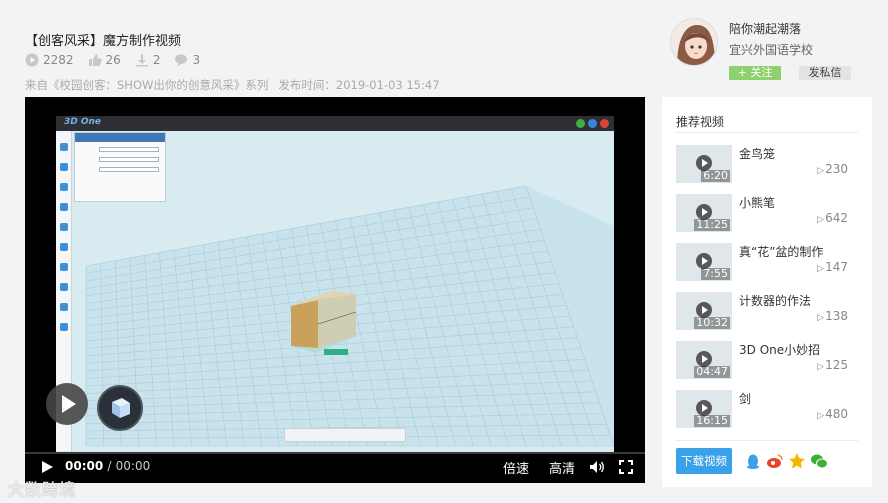  What do you see at coordinates (775, 300) in the screenshot?
I see `recommend-item-title: 计数器的作法` at bounding box center [775, 300].